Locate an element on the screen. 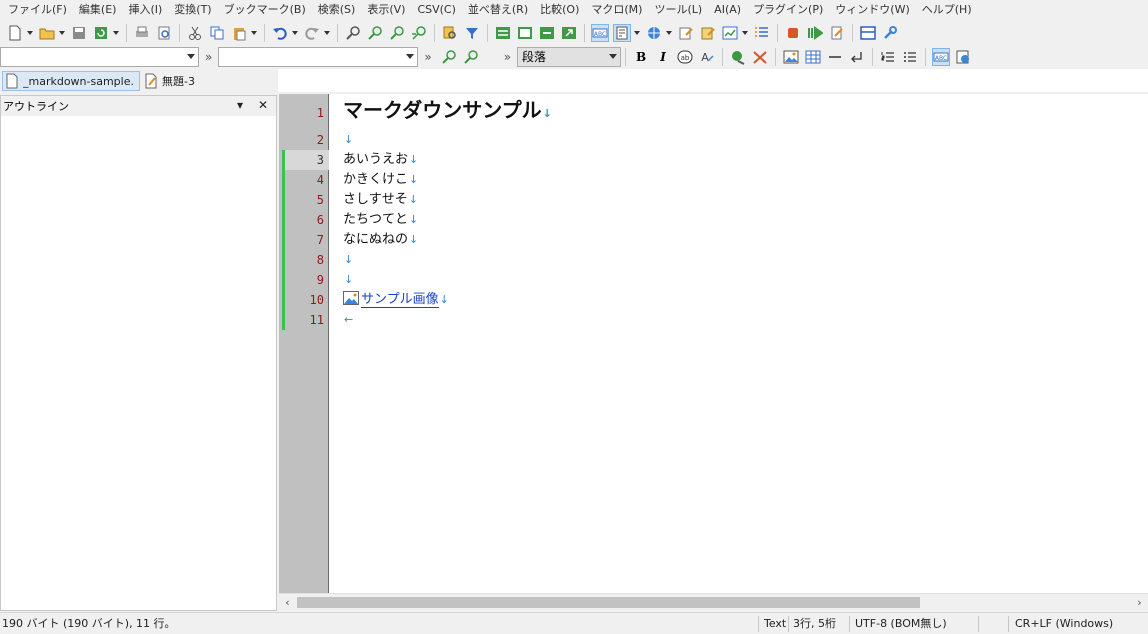 The image size is (1148, 634). split-window-icon is located at coordinates (503, 33).